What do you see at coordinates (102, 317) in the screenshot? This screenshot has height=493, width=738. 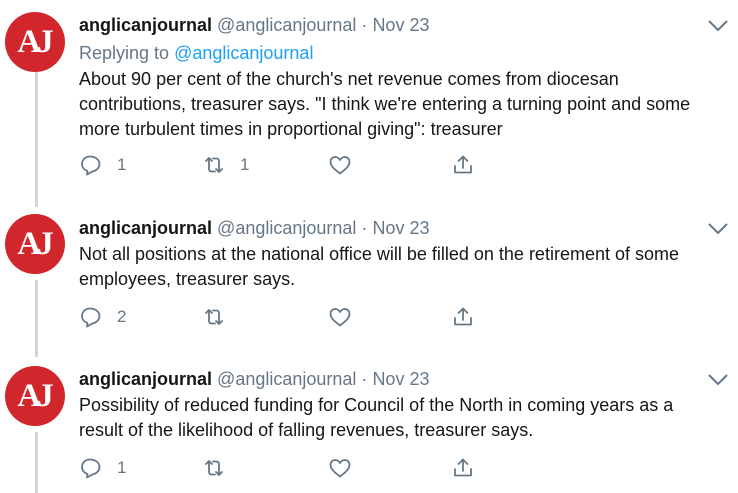 I see `reply-button: 2` at bounding box center [102, 317].